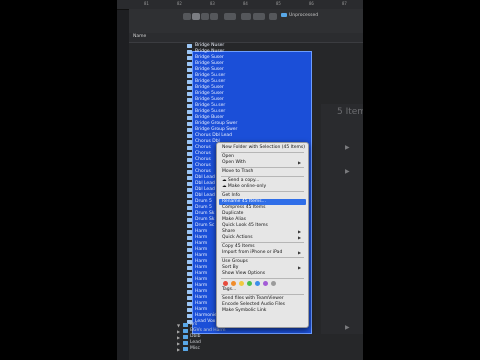  I want to click on file-name: Bridge 5u.ser, so click(210, 81).